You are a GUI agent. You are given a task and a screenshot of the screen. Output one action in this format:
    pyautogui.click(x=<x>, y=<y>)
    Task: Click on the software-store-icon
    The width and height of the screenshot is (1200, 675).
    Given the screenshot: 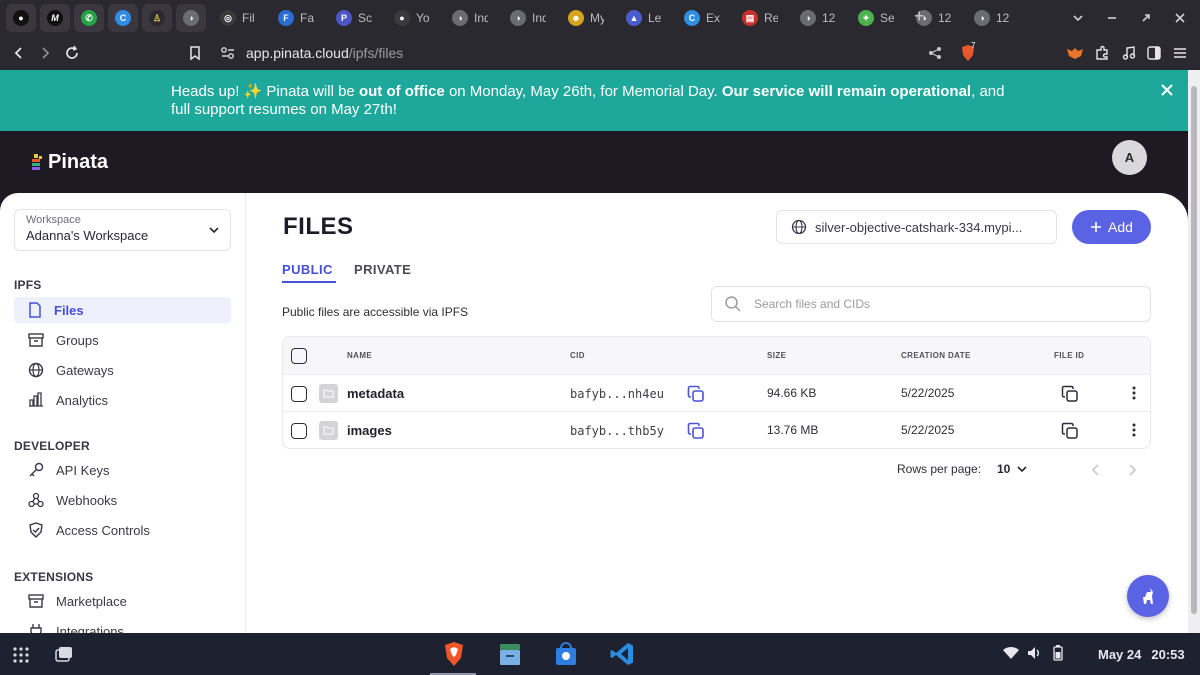 What is the action you would take?
    pyautogui.click(x=566, y=654)
    